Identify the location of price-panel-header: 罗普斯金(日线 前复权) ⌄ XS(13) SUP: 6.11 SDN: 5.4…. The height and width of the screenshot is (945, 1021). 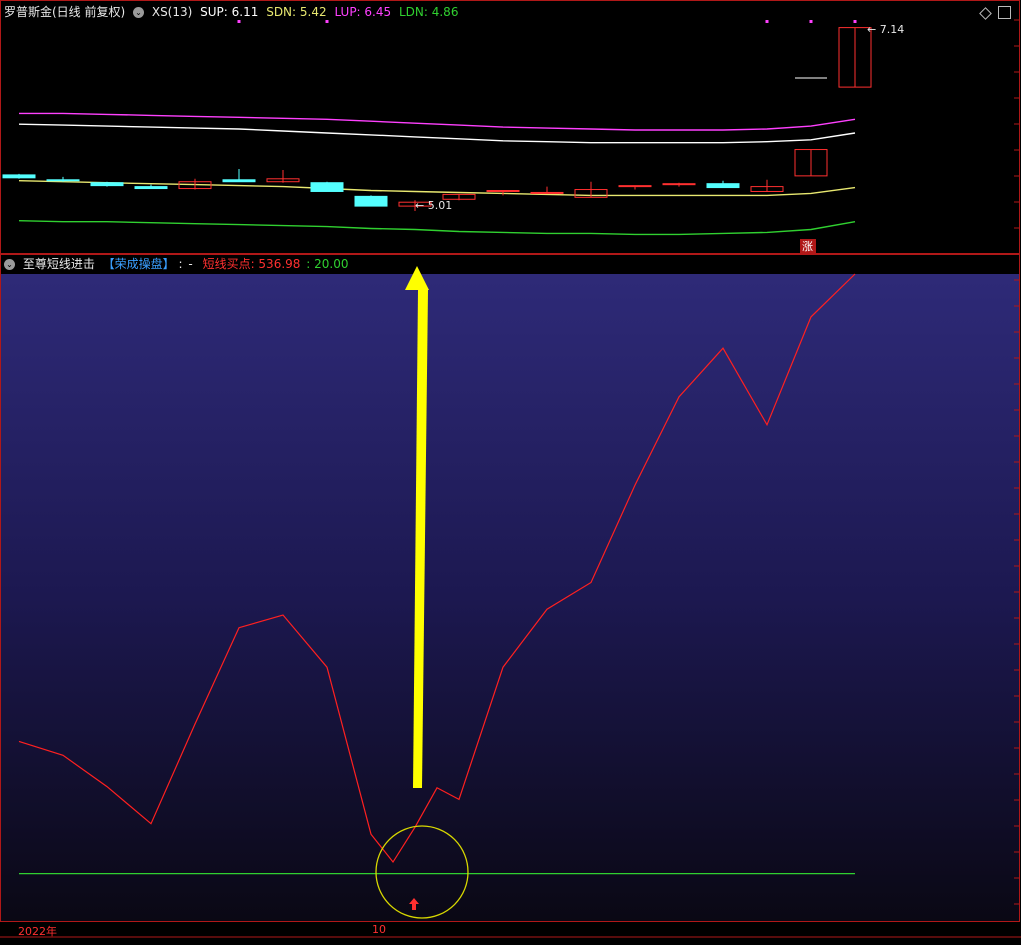
(233, 12).